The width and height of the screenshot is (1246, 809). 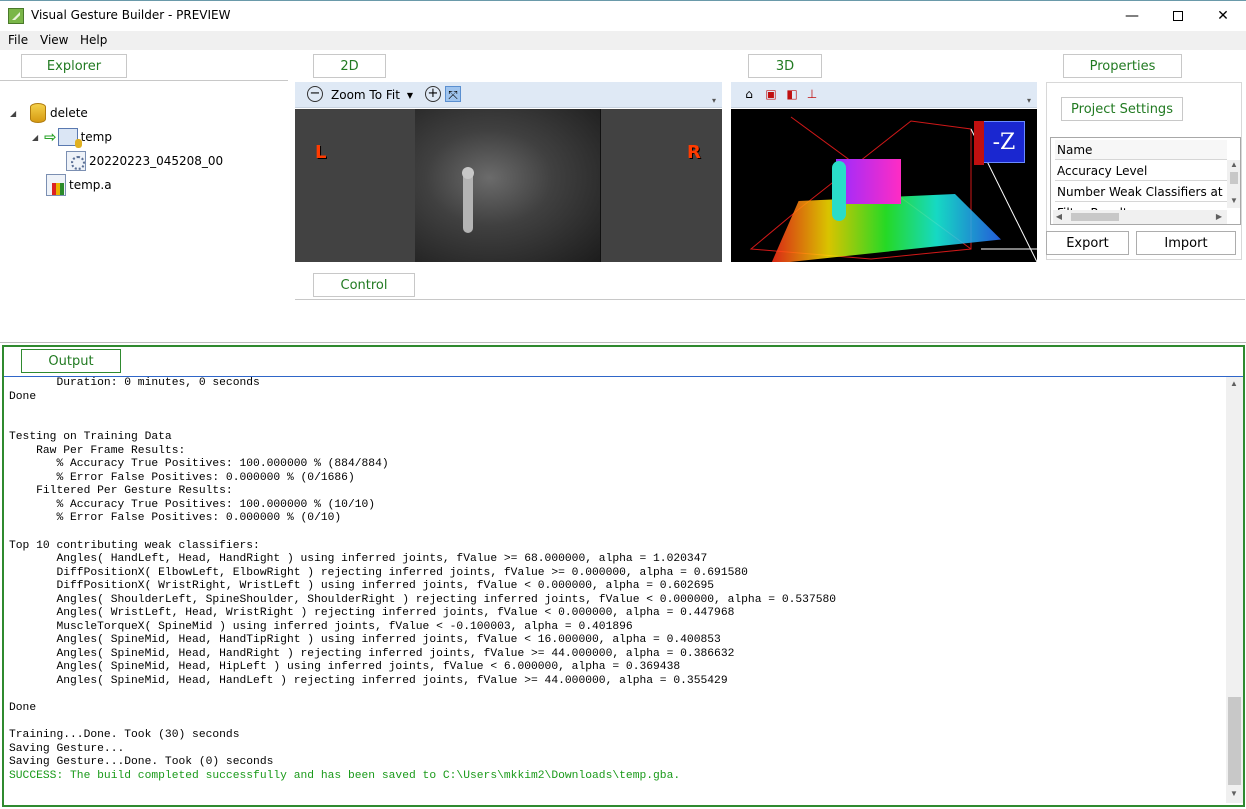 What do you see at coordinates (321, 152) in the screenshot?
I see `left-side-marker: L` at bounding box center [321, 152].